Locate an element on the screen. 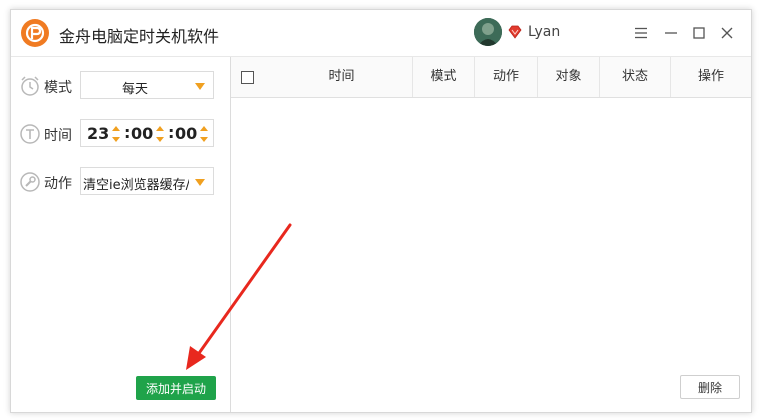 Image resolution: width=760 pixels, height=420 pixels. second-spinner is located at coordinates (204, 134).